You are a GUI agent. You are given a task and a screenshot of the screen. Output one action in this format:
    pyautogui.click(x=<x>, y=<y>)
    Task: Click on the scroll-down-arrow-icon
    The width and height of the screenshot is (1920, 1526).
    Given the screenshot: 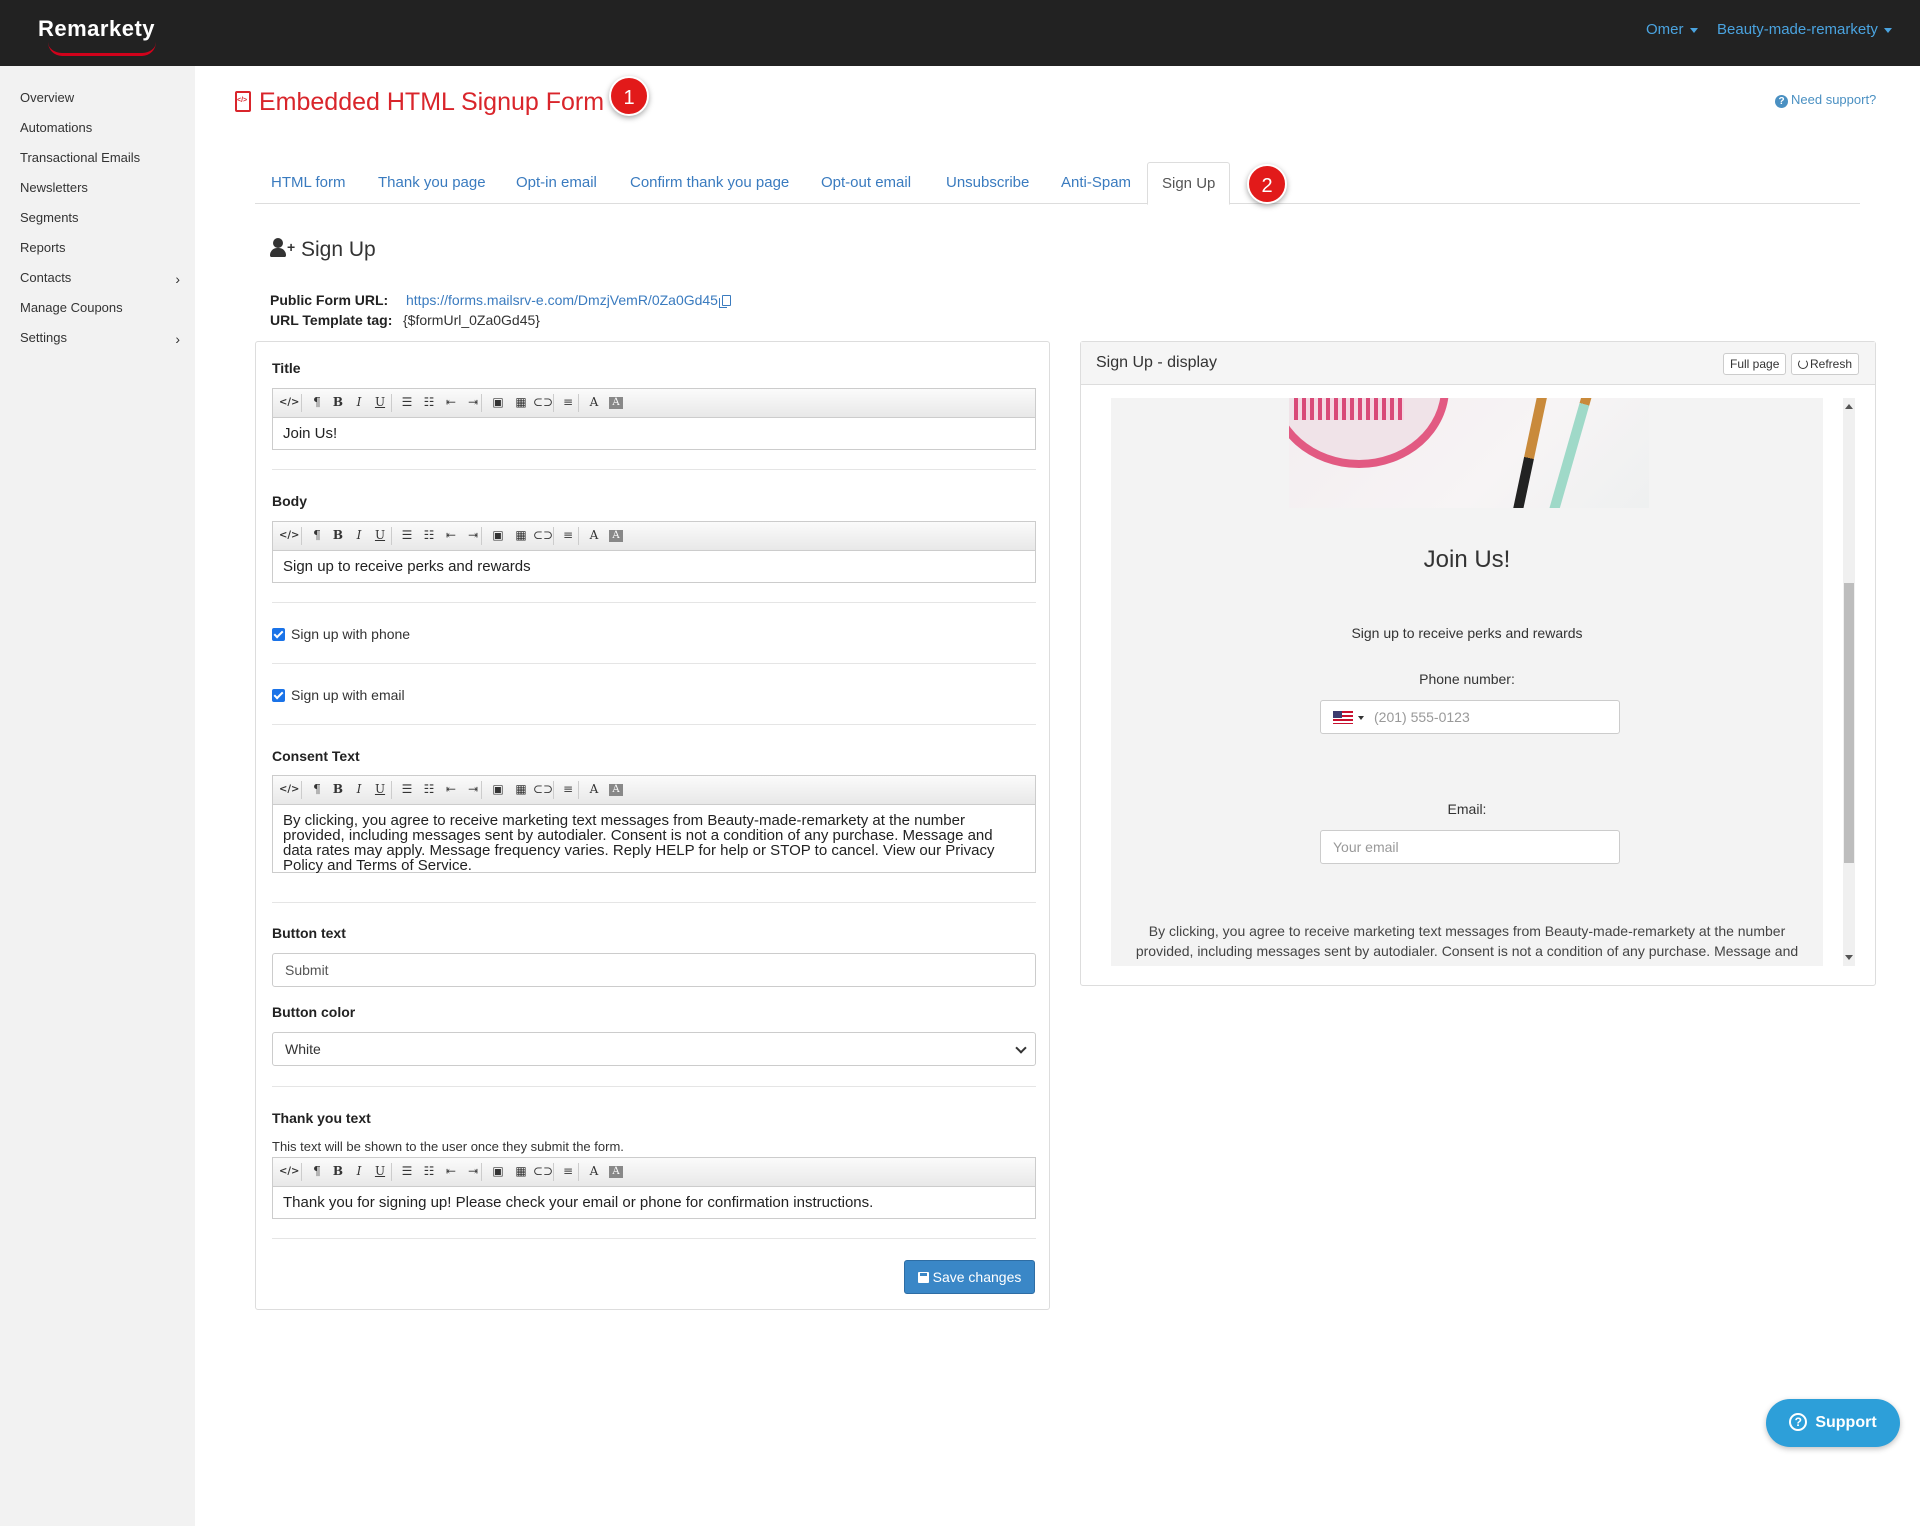 What is the action you would take?
    pyautogui.click(x=1849, y=957)
    